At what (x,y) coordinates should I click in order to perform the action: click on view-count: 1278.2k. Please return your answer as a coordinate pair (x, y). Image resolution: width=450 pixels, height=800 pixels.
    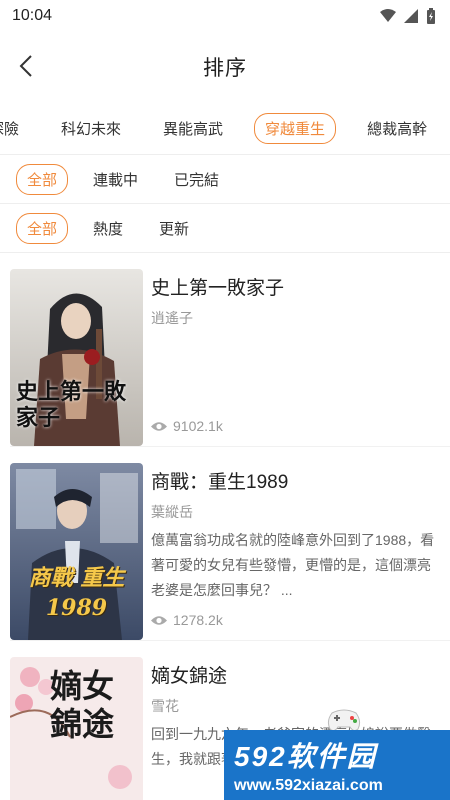
    Looking at the image, I should click on (187, 620).